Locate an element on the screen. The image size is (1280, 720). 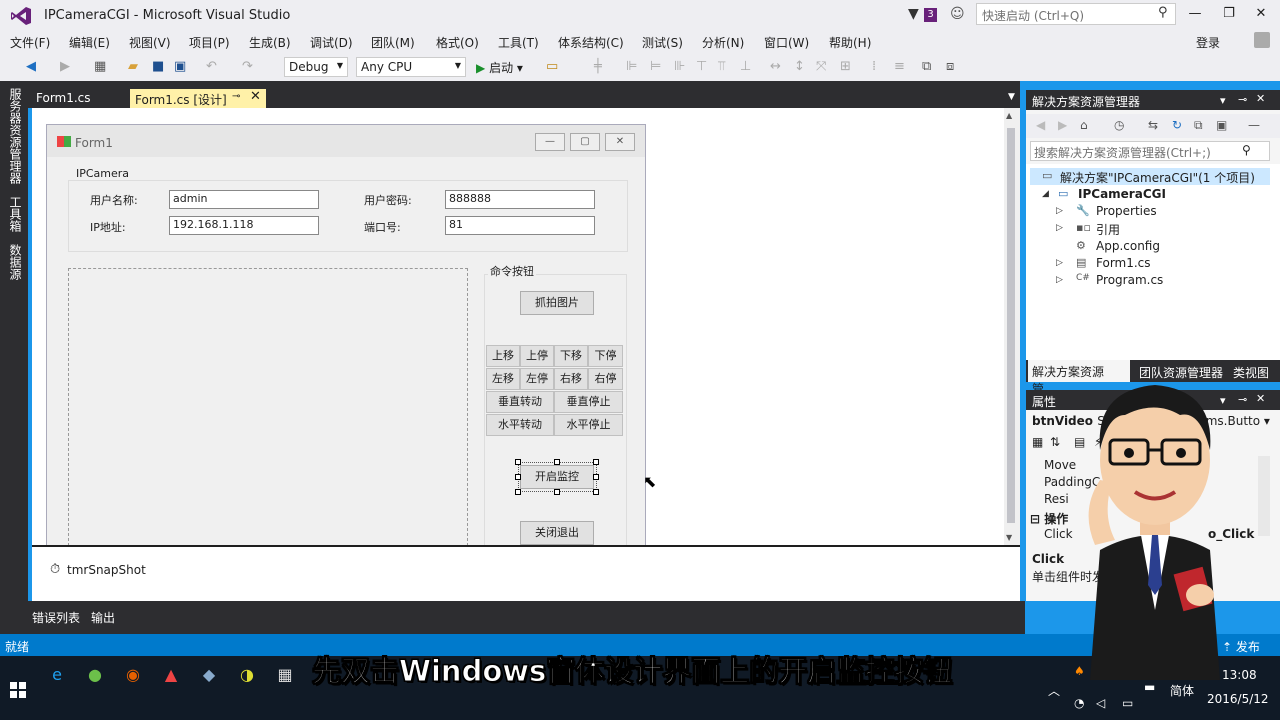
tab-class-view: 类视图 is located at coordinates (1251, 372).